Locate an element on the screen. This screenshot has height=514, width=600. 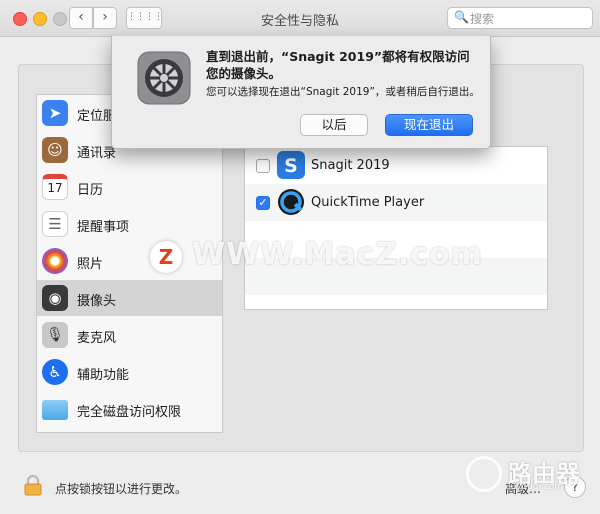
list-item: ✓ QuickTime Player is located at coordinates (396, 202).